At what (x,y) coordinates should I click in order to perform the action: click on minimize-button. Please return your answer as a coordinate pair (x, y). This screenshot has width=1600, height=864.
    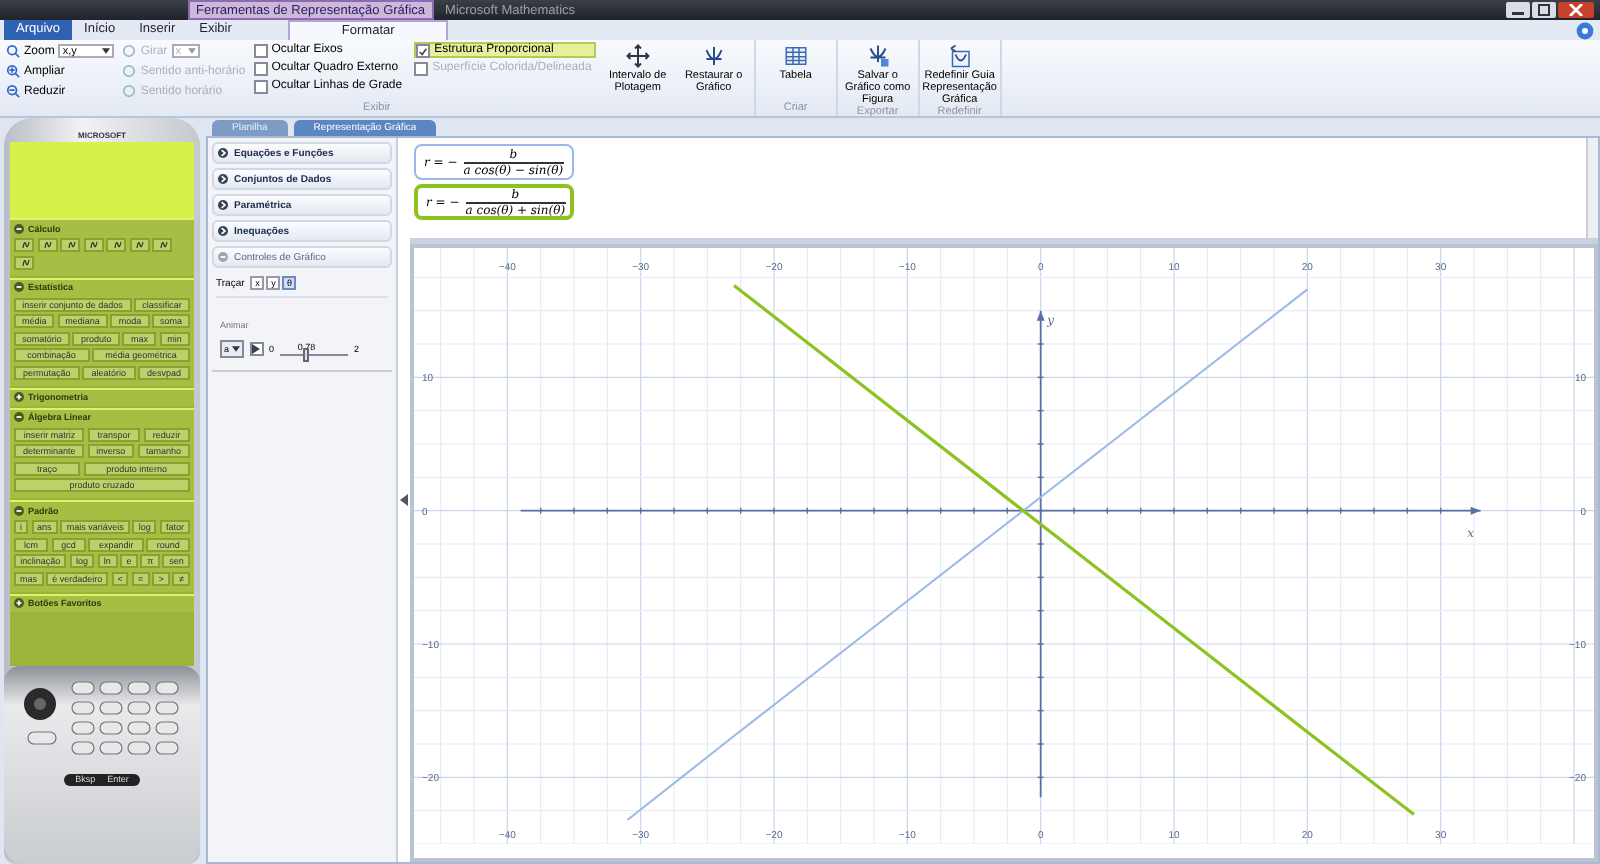
    Looking at the image, I should click on (1518, 10).